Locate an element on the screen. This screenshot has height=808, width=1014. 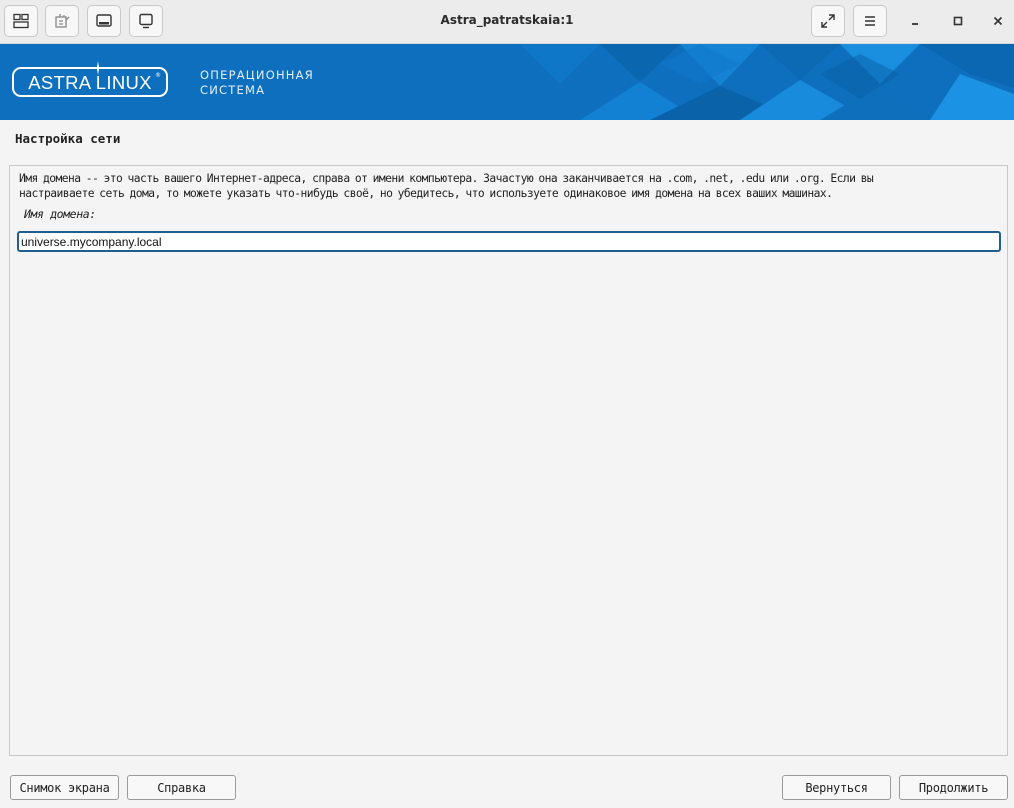
close-button is located at coordinates (998, 21).